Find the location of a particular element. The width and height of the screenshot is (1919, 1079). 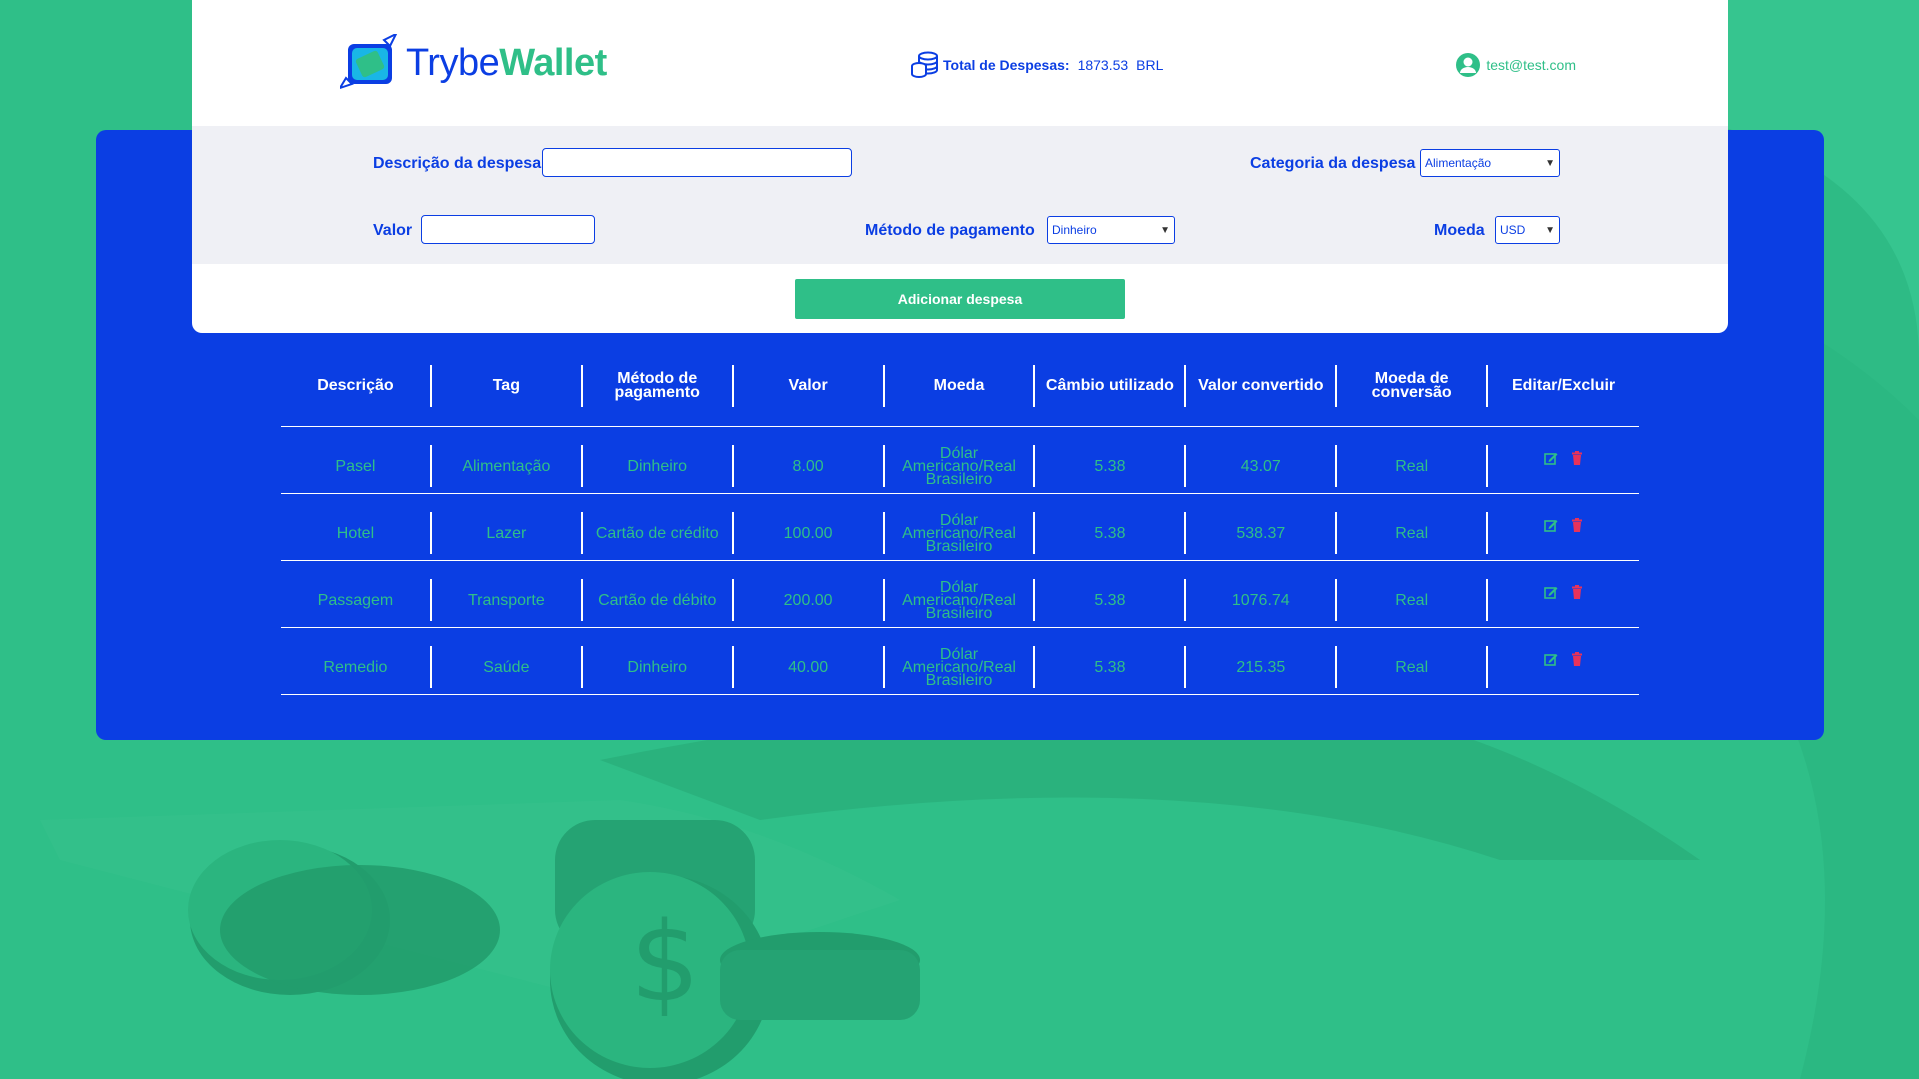

logo-text-trybe: Trybe is located at coordinates (453, 62).